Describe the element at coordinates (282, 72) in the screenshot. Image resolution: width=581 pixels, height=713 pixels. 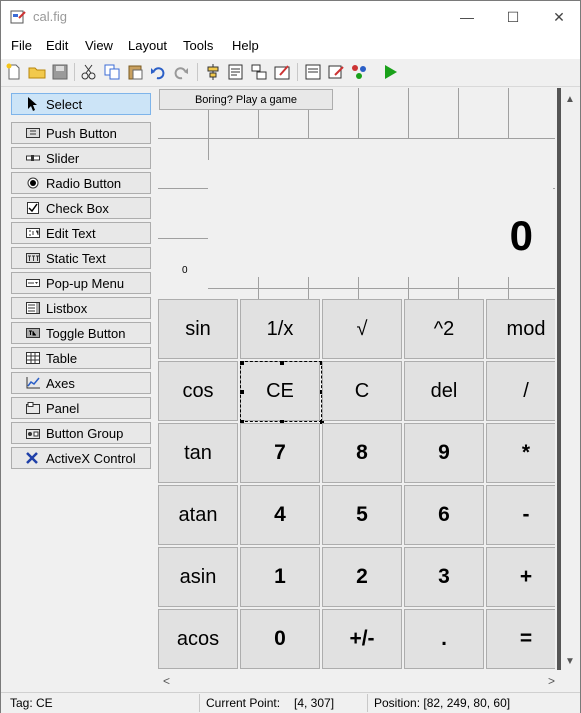
I see `toolbar-editor-icon` at that location.